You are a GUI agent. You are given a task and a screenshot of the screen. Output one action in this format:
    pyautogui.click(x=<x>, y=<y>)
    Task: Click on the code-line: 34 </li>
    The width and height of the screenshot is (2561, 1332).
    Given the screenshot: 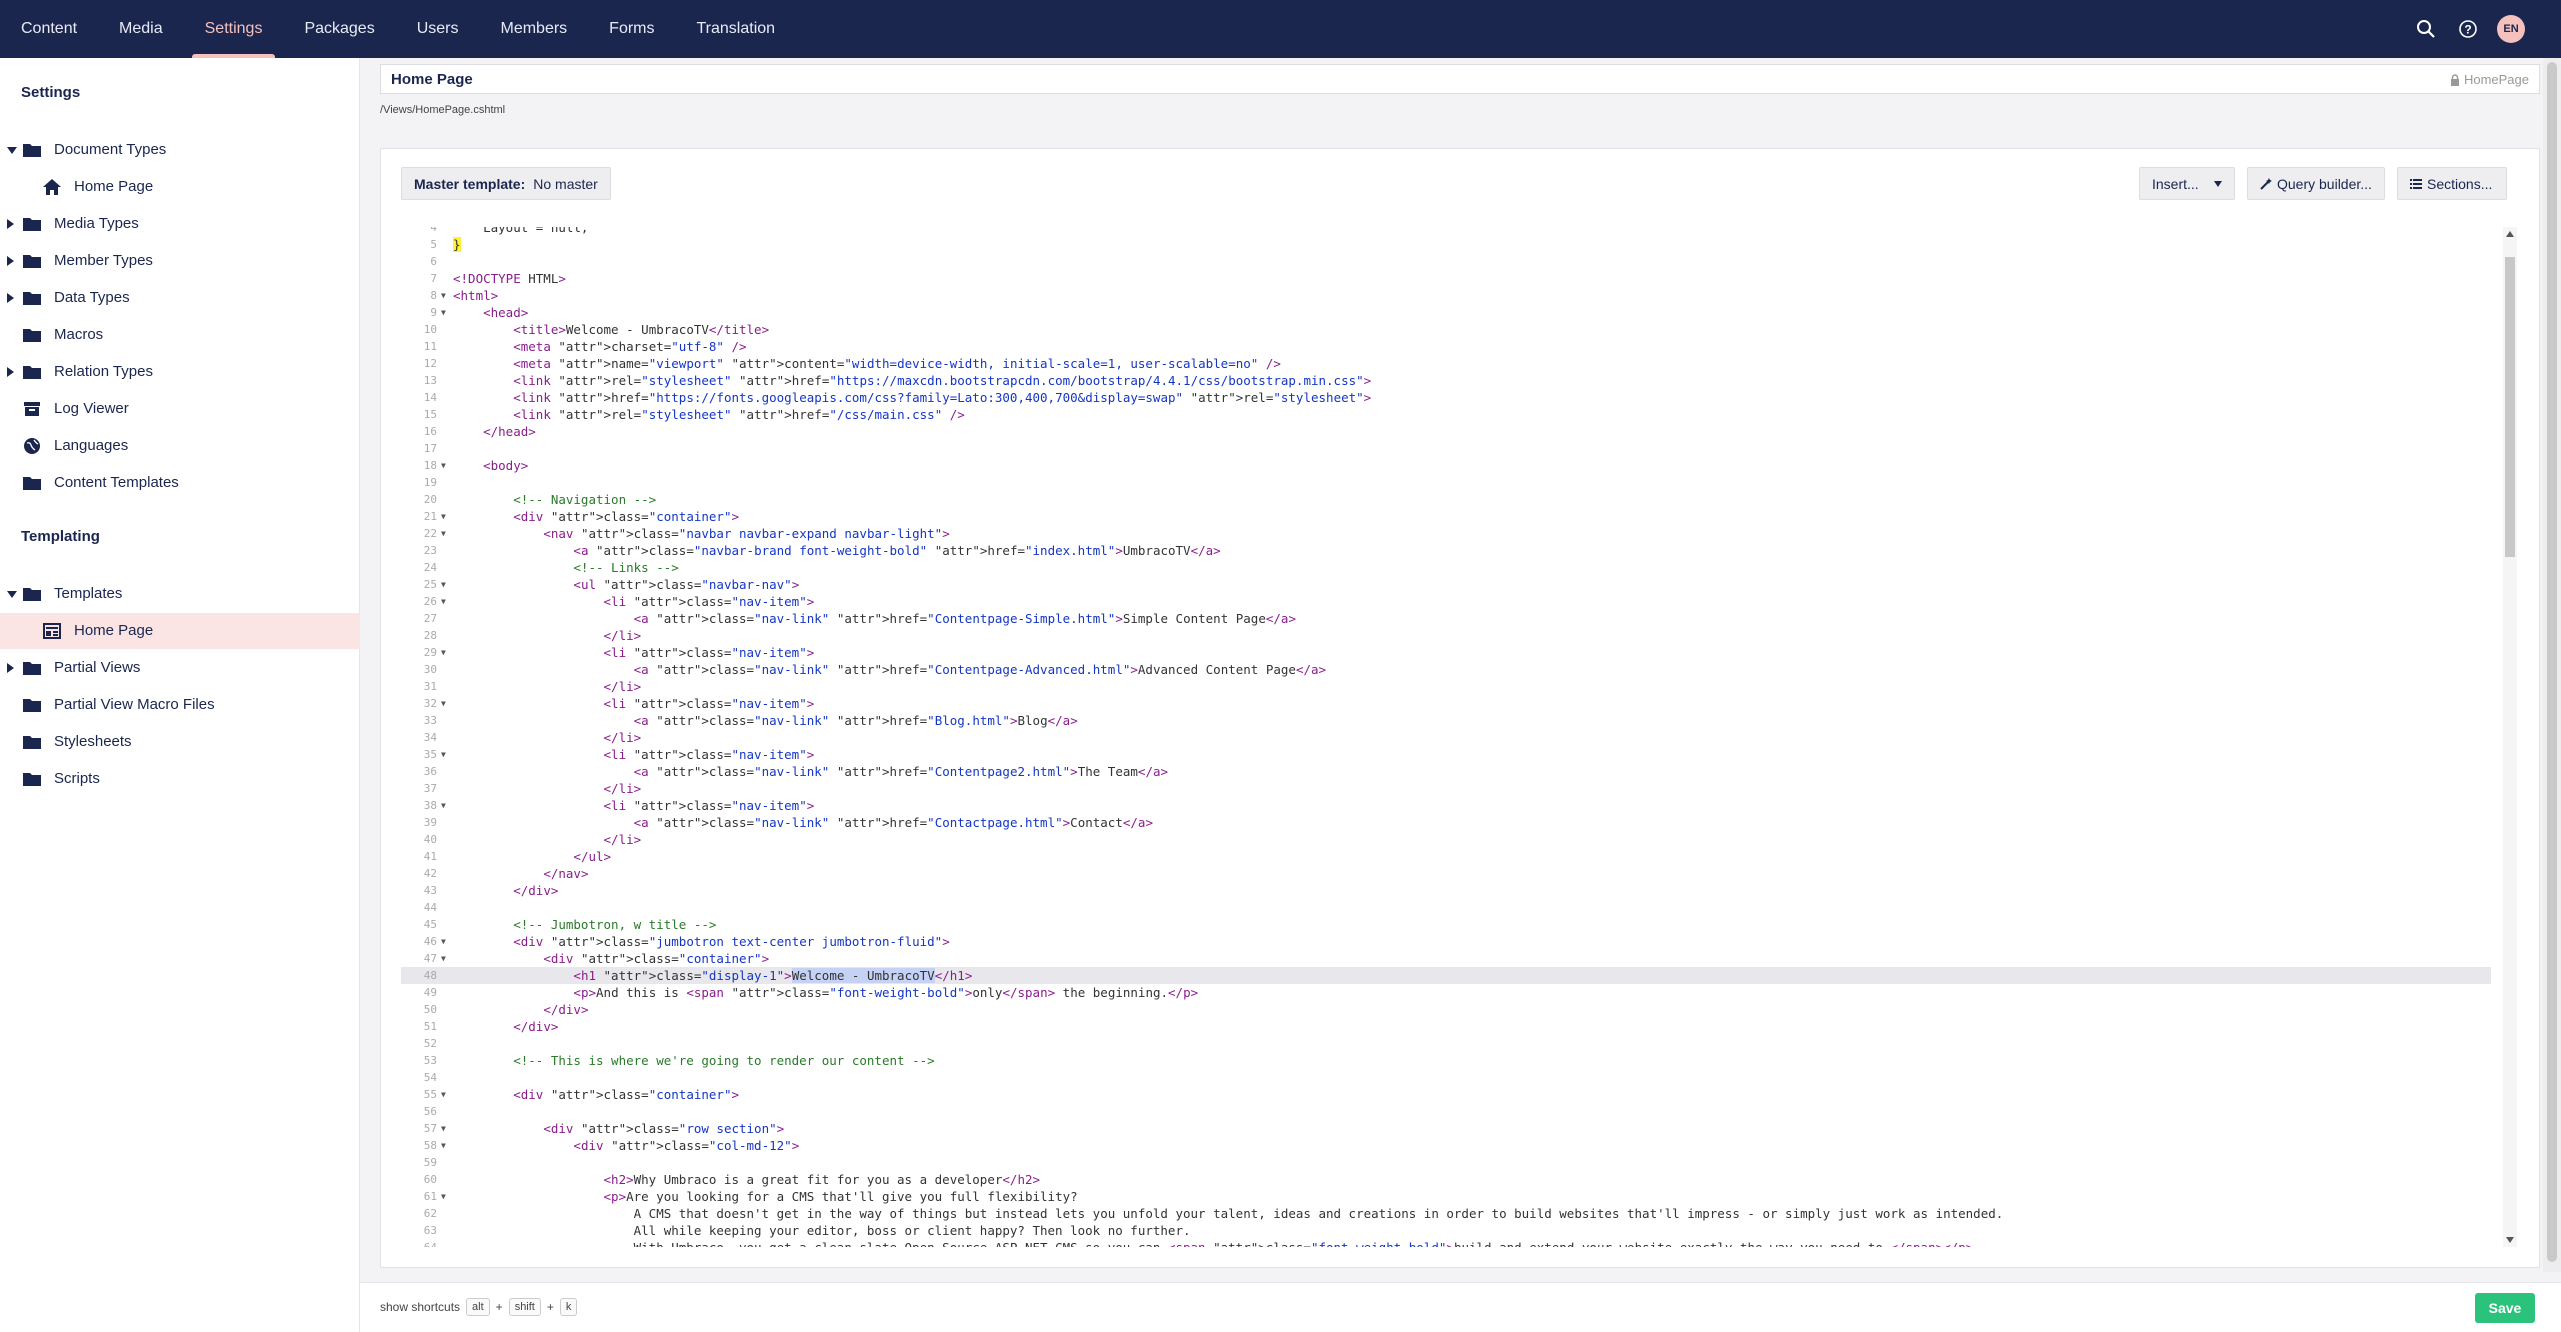 What is the action you would take?
    pyautogui.click(x=1446, y=737)
    